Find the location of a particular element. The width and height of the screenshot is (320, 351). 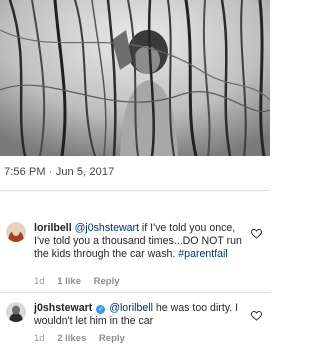

comment-likes: 2 likes is located at coordinates (71, 338).